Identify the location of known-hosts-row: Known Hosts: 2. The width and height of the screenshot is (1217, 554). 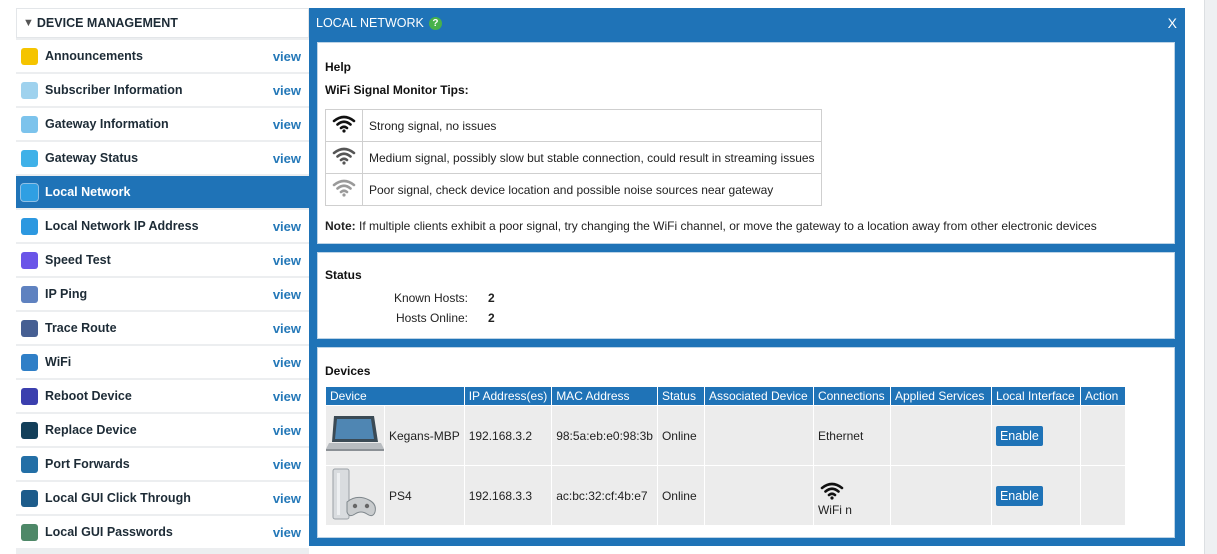
(406, 298).